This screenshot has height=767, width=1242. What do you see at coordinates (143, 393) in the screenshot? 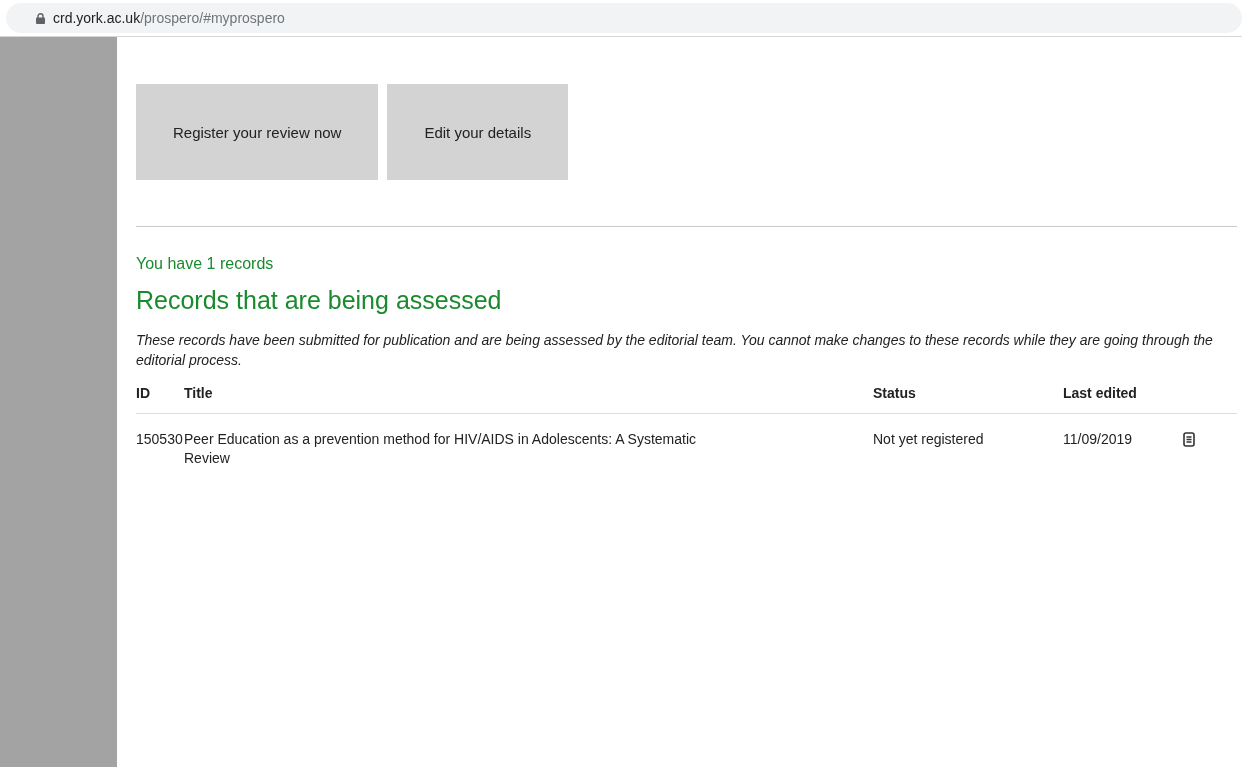
I see `column-header: ID` at bounding box center [143, 393].